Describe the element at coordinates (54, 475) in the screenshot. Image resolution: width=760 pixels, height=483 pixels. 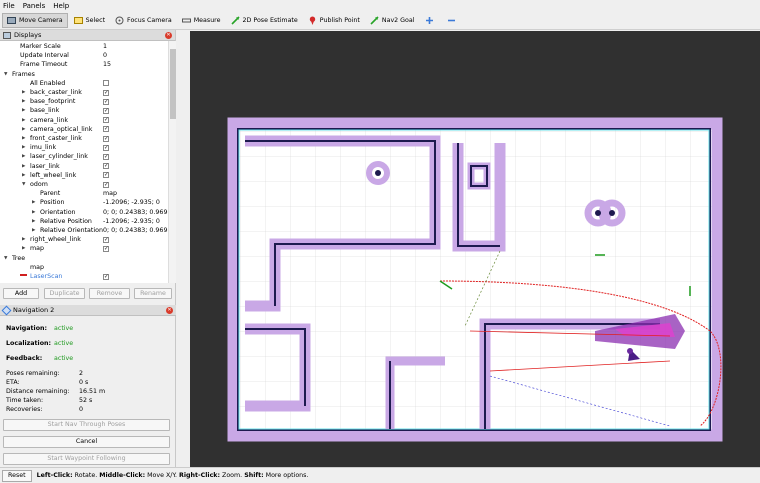
I see `help-left-click-label: Left-Click:` at that location.